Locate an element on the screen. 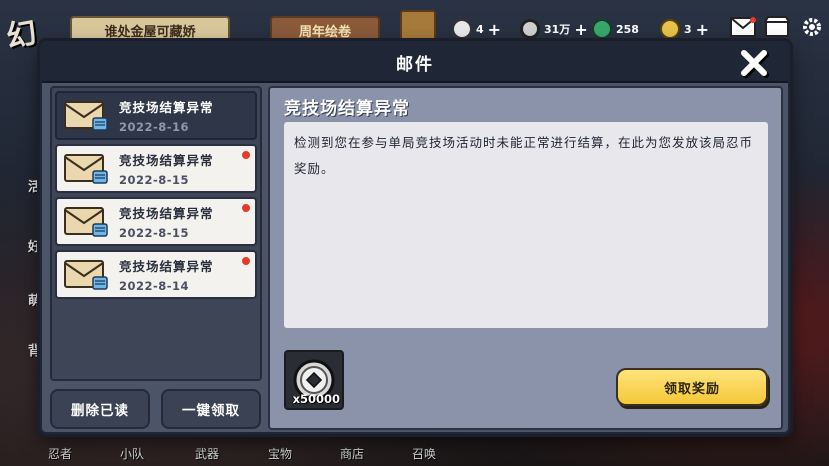 The width and height of the screenshot is (829, 466). scroll-icon is located at coordinates (670, 29).